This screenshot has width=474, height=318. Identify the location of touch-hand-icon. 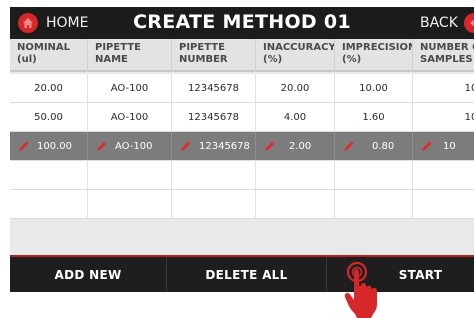
(360, 289).